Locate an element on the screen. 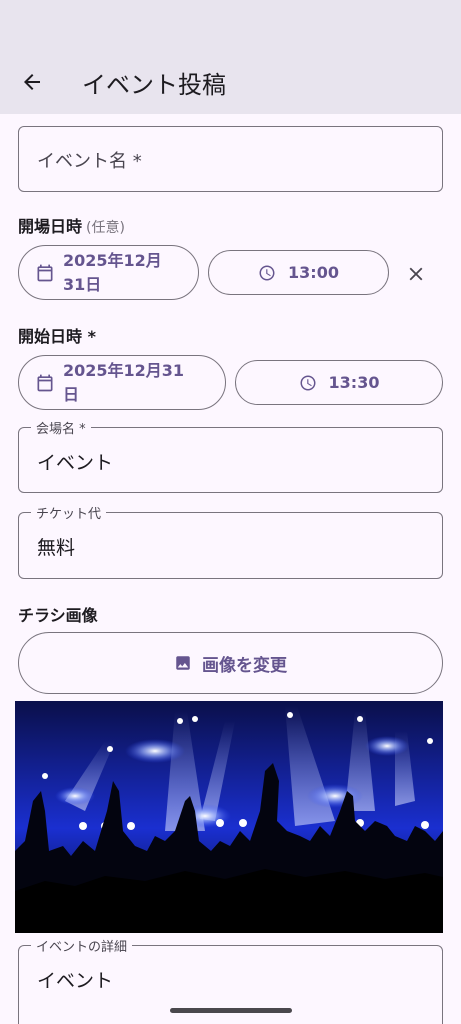 Image resolution: width=461 pixels, height=1024 pixels. venue-value: イベント is located at coordinates (75, 463).